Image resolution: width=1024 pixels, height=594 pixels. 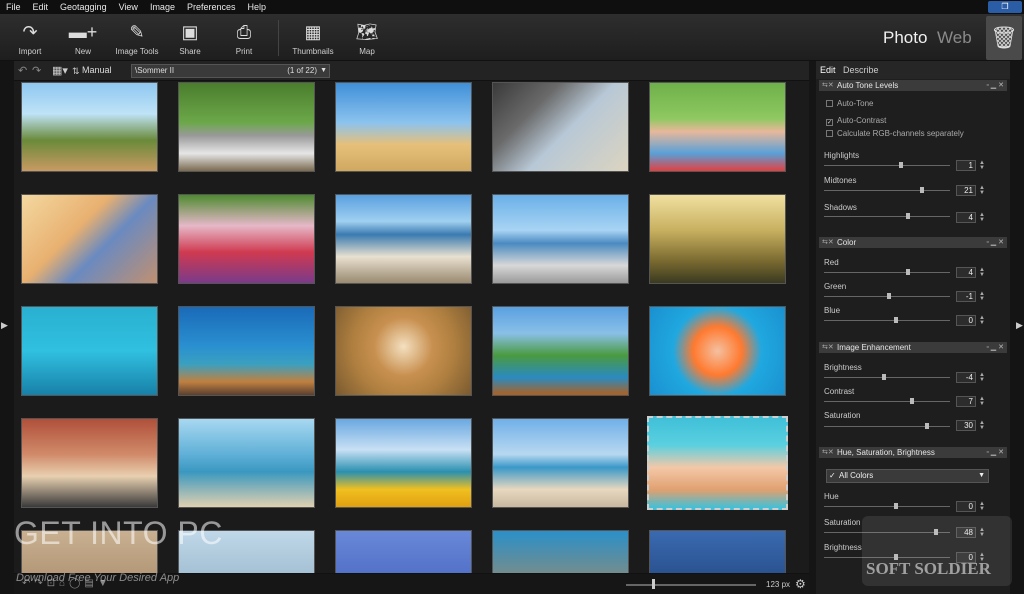 What do you see at coordinates (83, 38) in the screenshot?
I see `new-button: ▬+ New` at bounding box center [83, 38].